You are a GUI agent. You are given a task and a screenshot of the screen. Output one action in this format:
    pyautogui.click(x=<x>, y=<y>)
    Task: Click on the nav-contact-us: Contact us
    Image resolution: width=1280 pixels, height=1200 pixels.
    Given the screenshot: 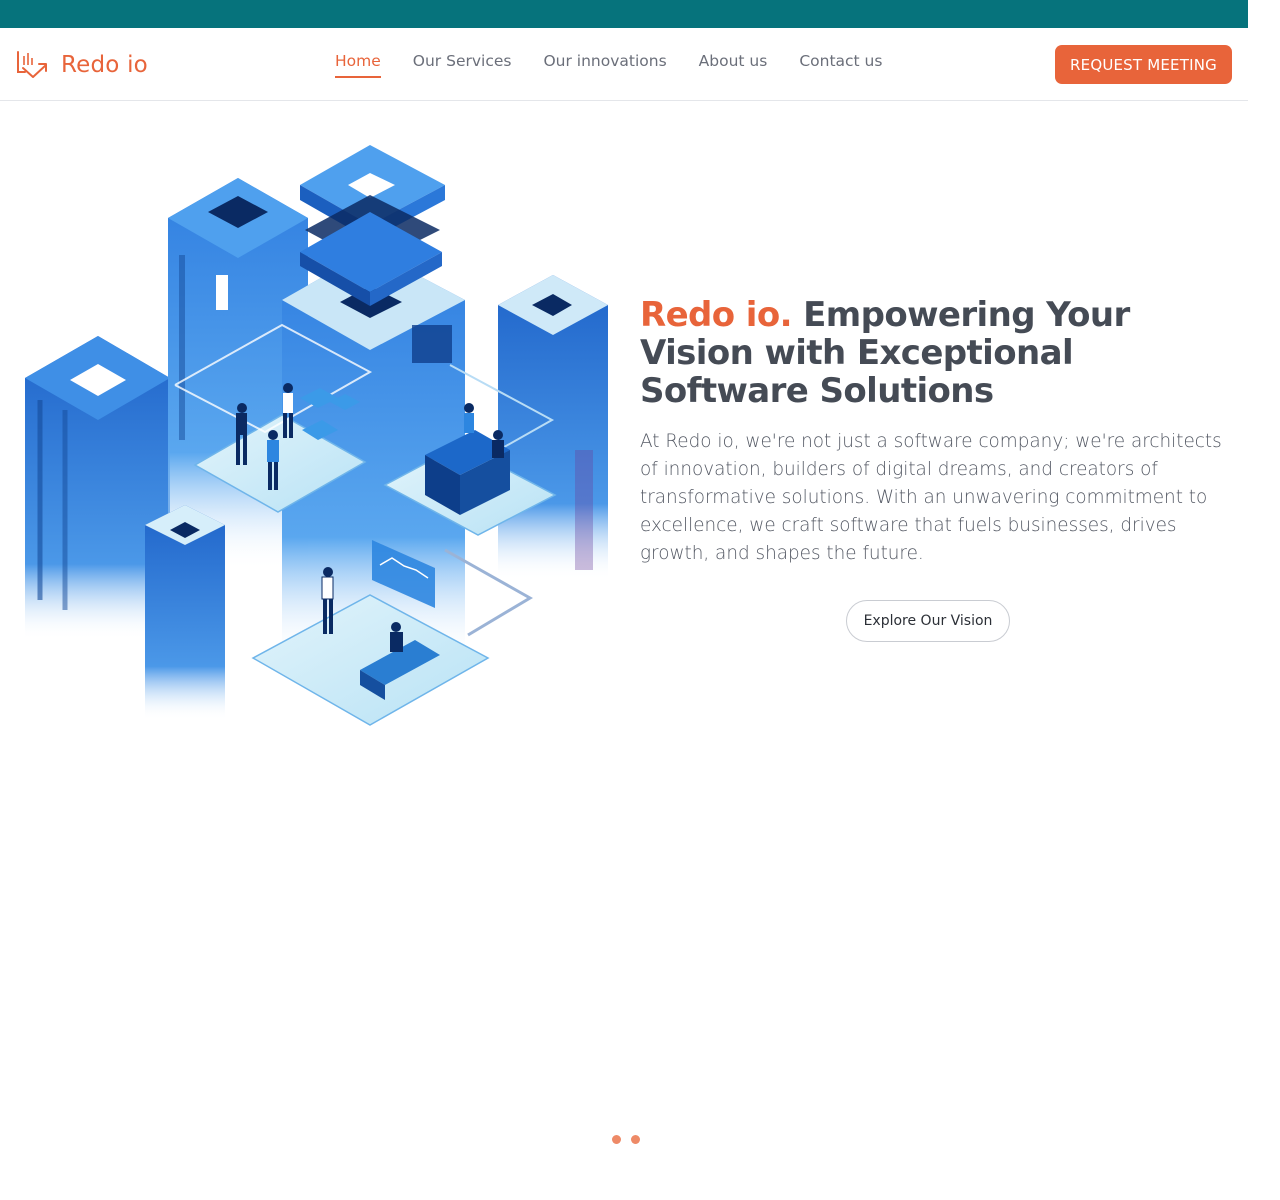 What is the action you would take?
    pyautogui.click(x=840, y=65)
    